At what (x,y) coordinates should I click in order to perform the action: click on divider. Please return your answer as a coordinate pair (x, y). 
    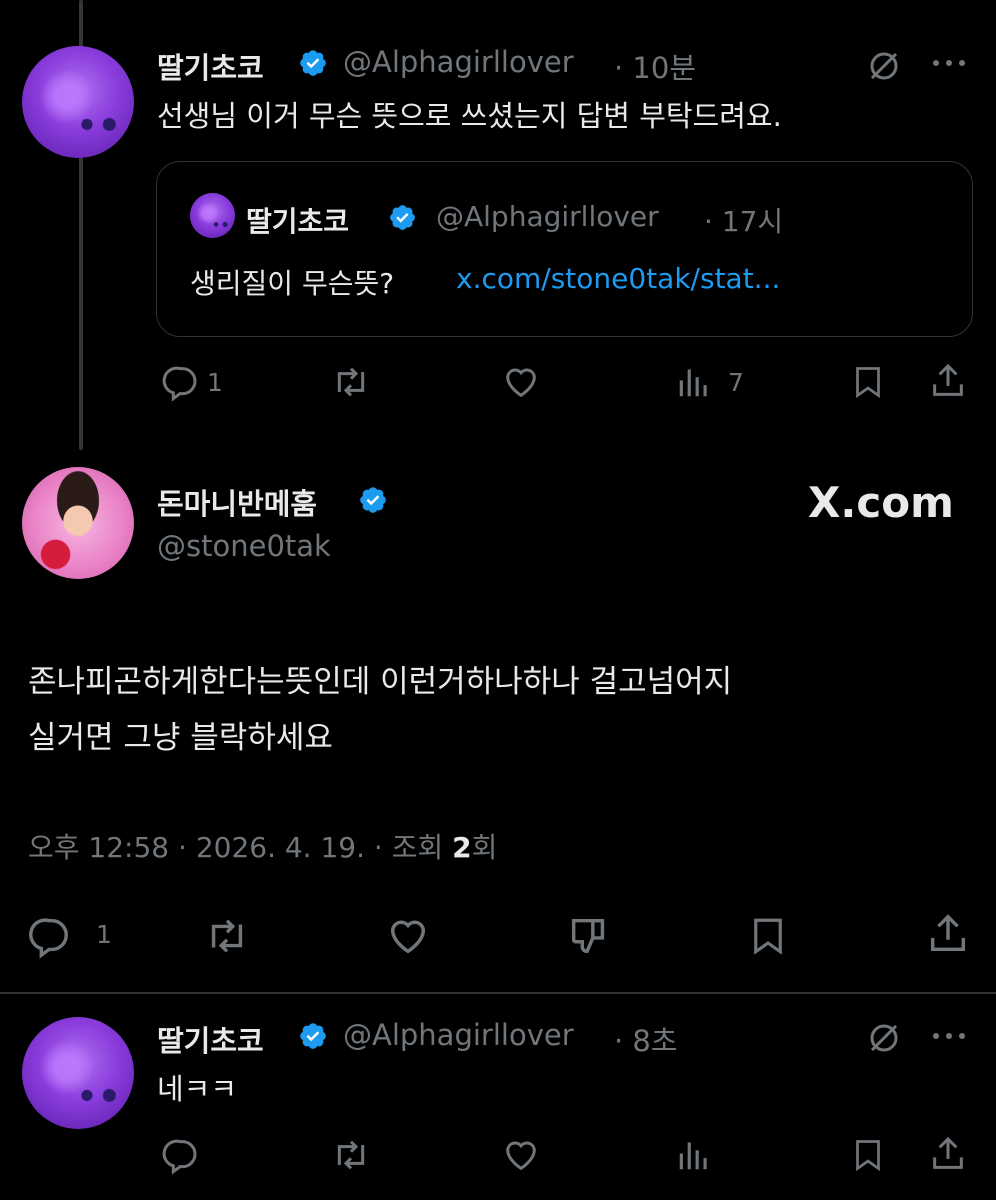
    Looking at the image, I should click on (498, 993).